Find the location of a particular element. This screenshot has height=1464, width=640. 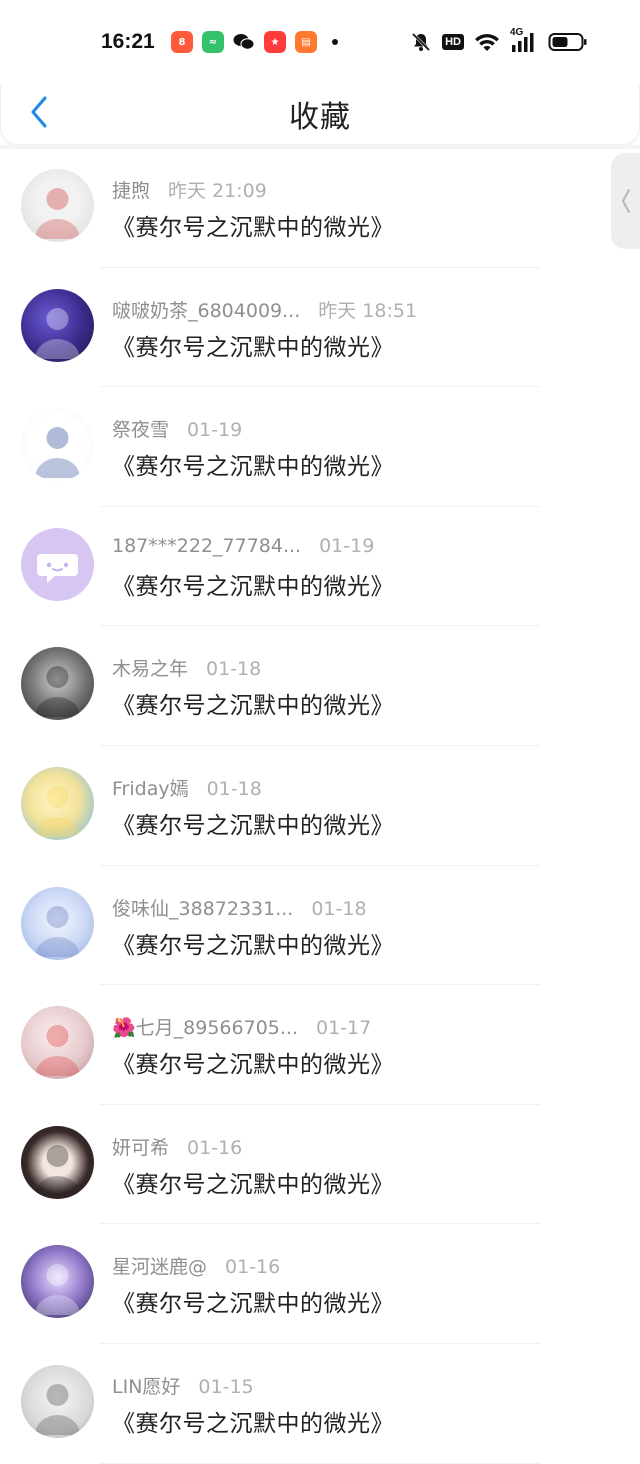

cellular-signal-icon: 4G is located at coordinates (524, 40).